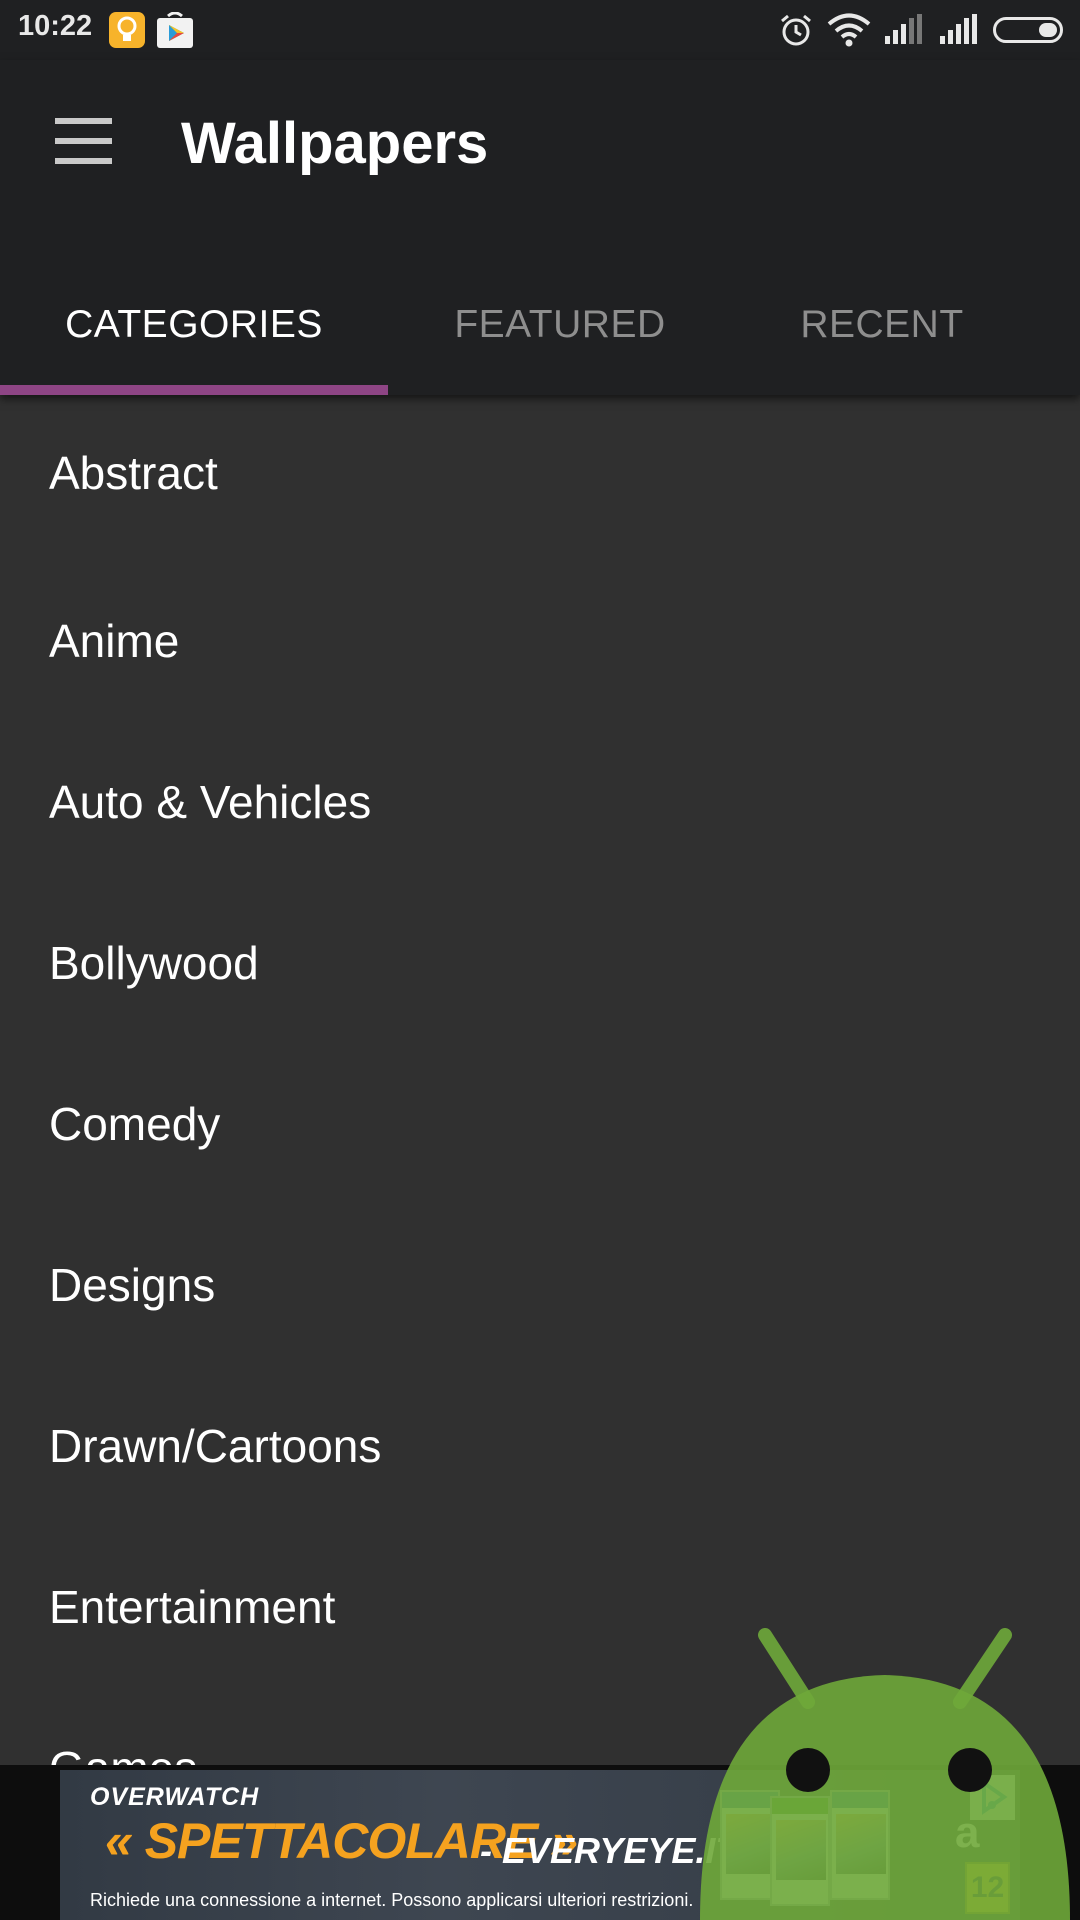 The width and height of the screenshot is (1080, 1920). What do you see at coordinates (540, 1445) in the screenshot?
I see `list-item: Drawn/Cartoons` at bounding box center [540, 1445].